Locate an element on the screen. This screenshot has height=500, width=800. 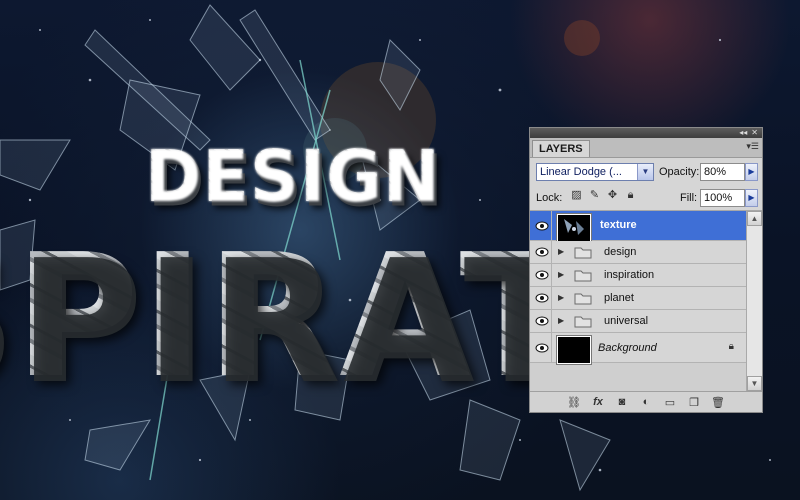
lock-image-pixels-icon: ✎ is located at coordinates (594, 195).